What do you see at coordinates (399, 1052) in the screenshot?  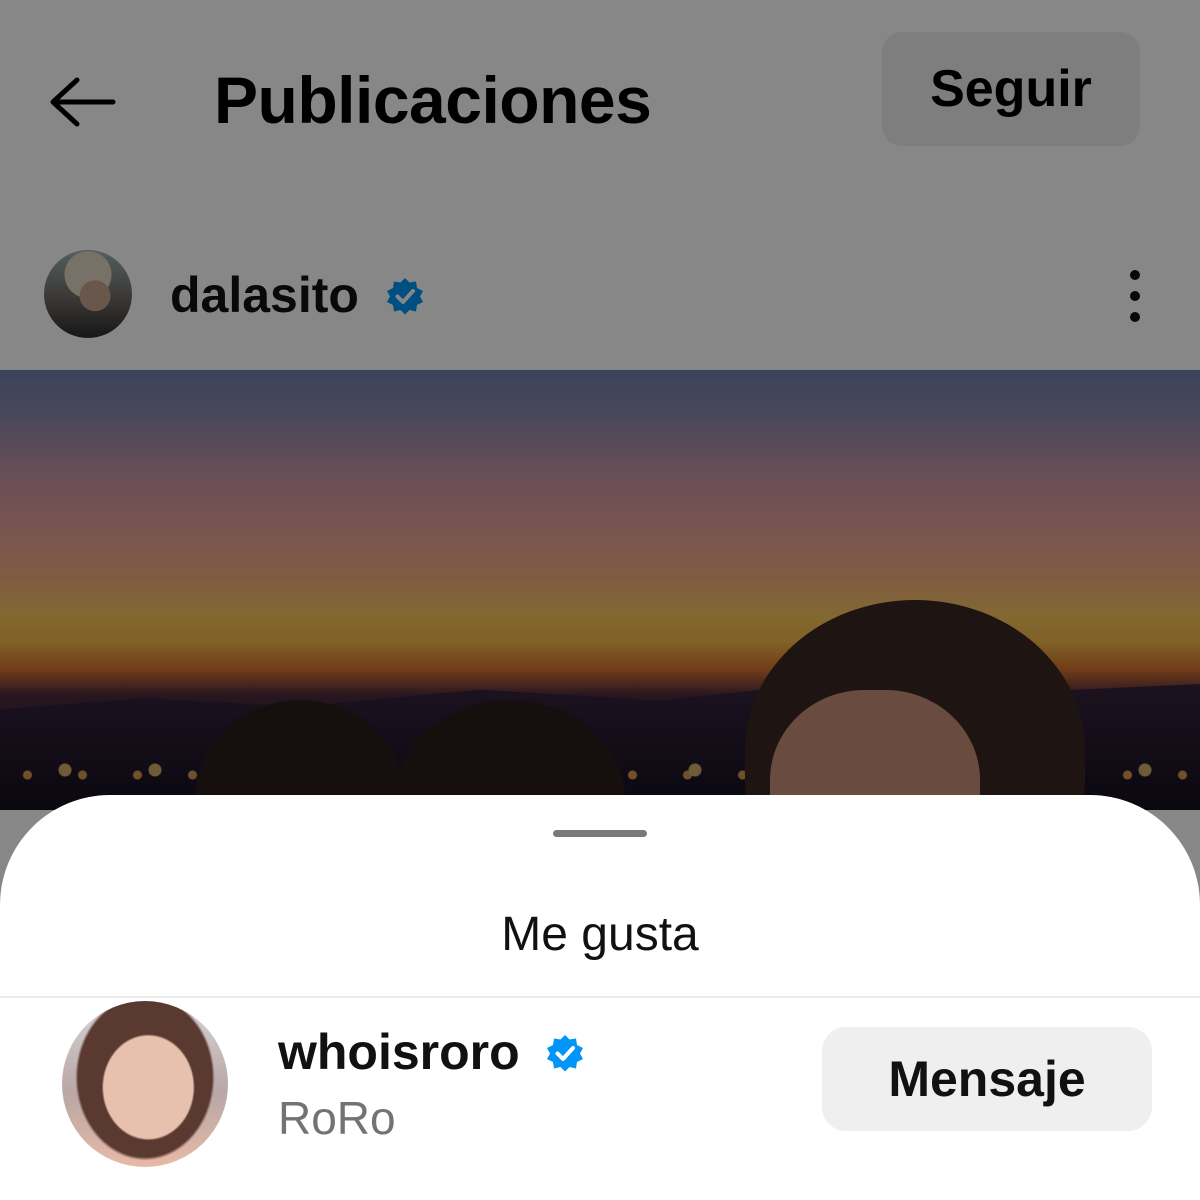 I see `liker-username: whoisroro` at bounding box center [399, 1052].